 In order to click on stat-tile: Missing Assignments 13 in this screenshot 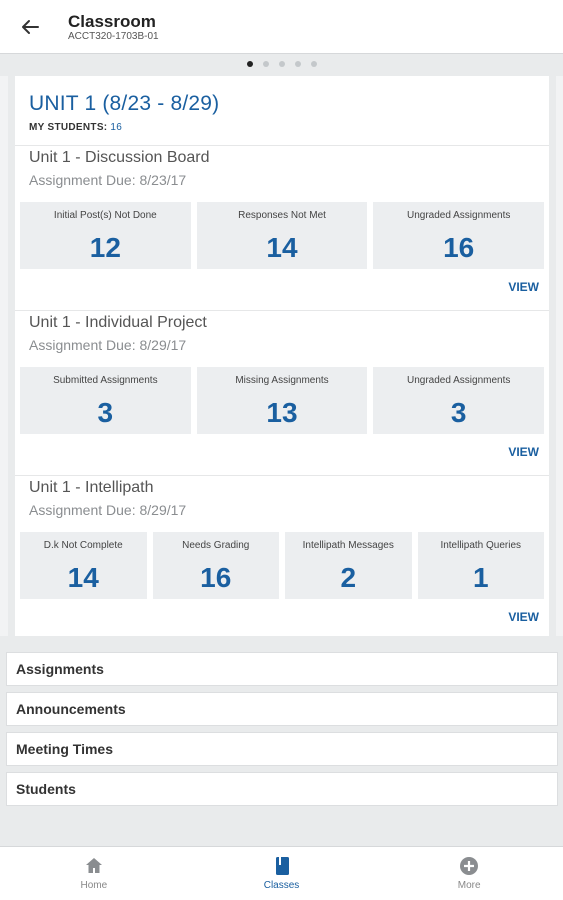, I will do `click(282, 400)`.